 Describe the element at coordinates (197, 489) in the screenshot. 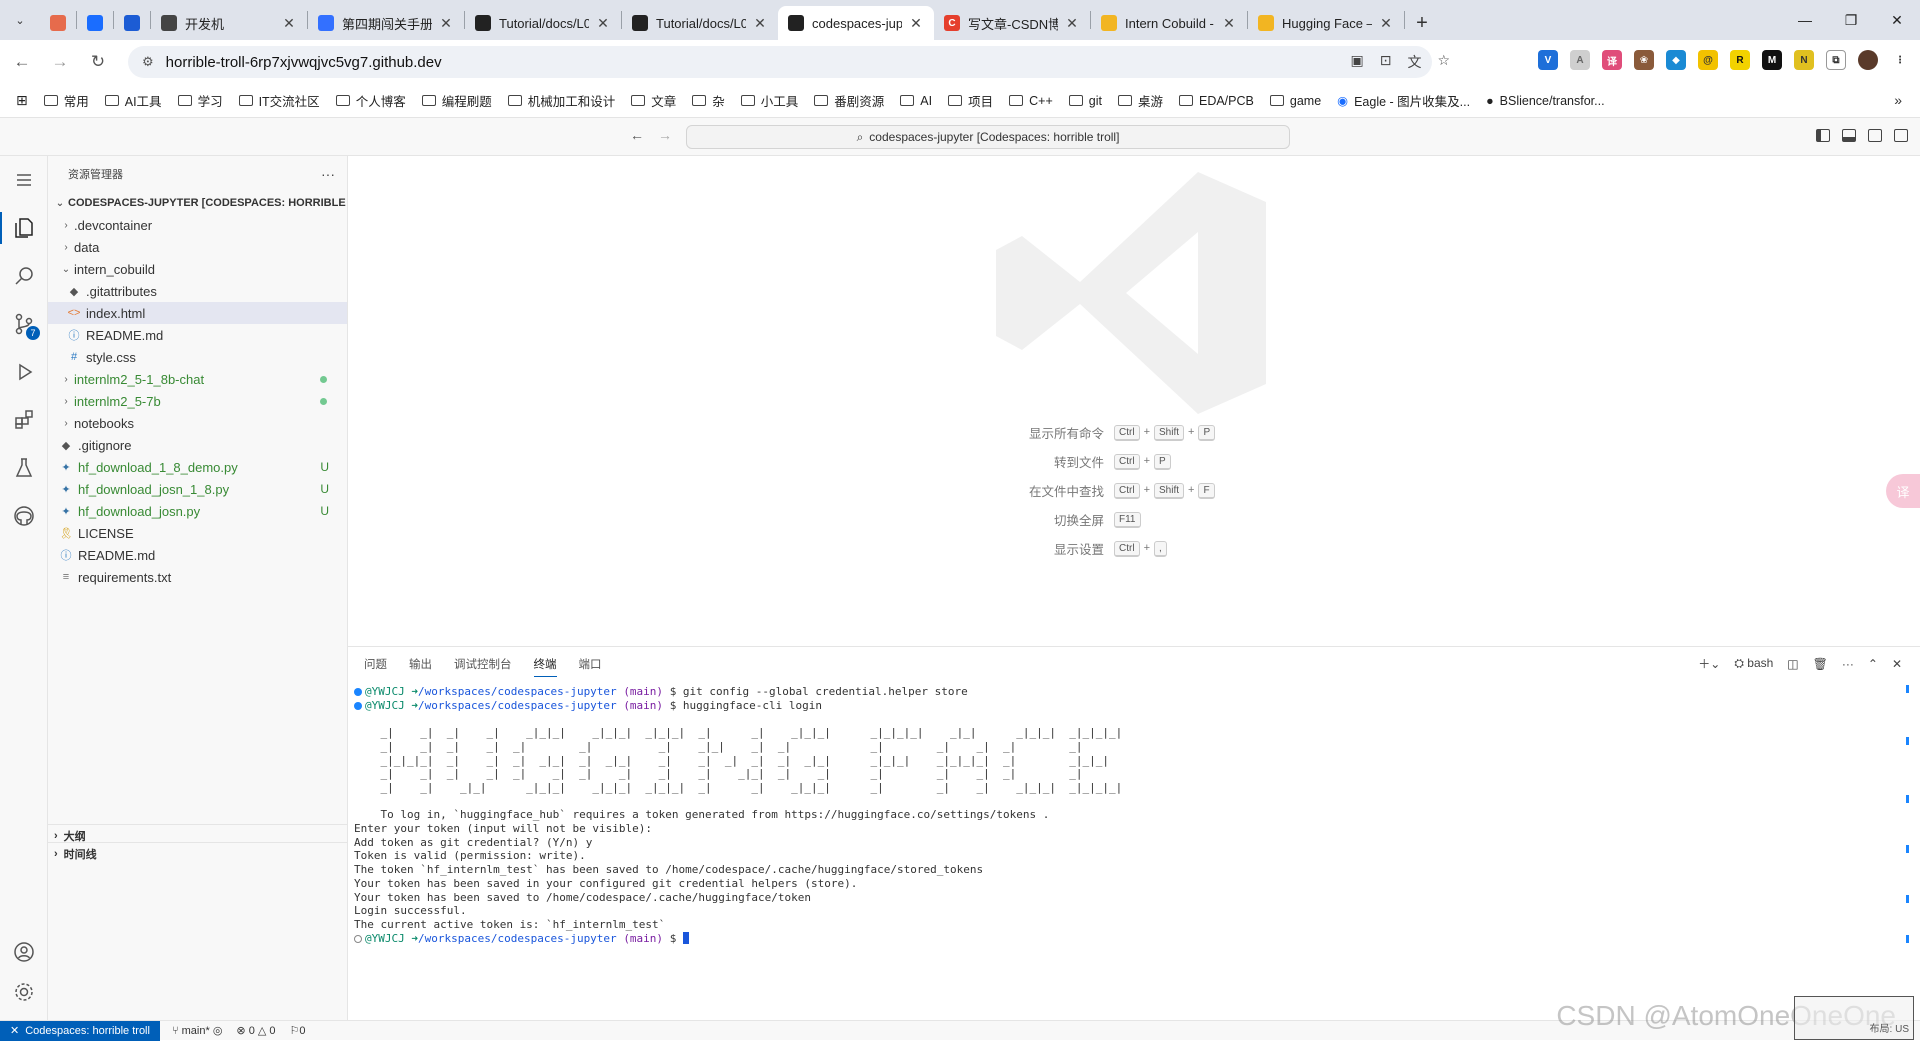

I see `tree-file: ✦hf_download_josn_1_8.pyU` at that location.